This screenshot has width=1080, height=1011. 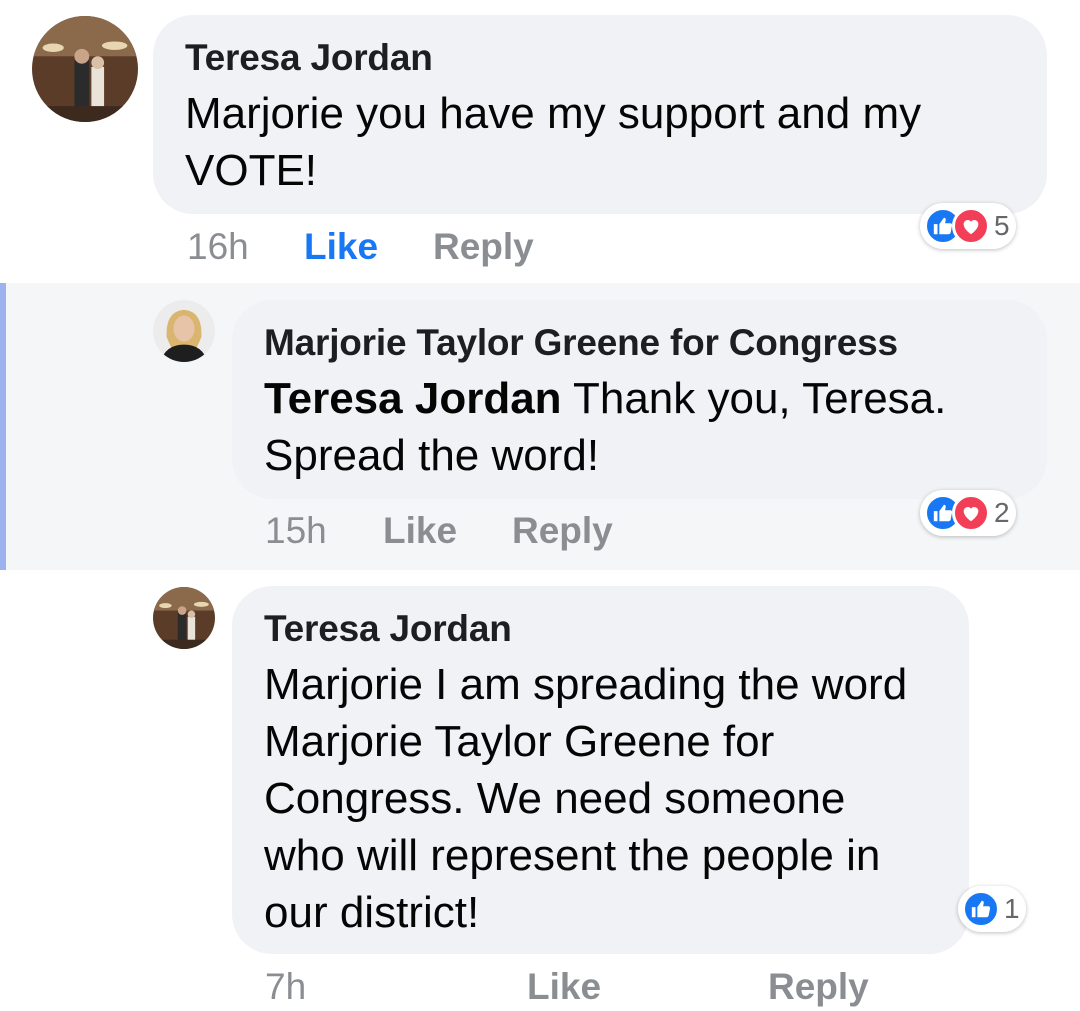 What do you see at coordinates (413, 398) in the screenshot?
I see `mention-link: Teresa Jordan` at bounding box center [413, 398].